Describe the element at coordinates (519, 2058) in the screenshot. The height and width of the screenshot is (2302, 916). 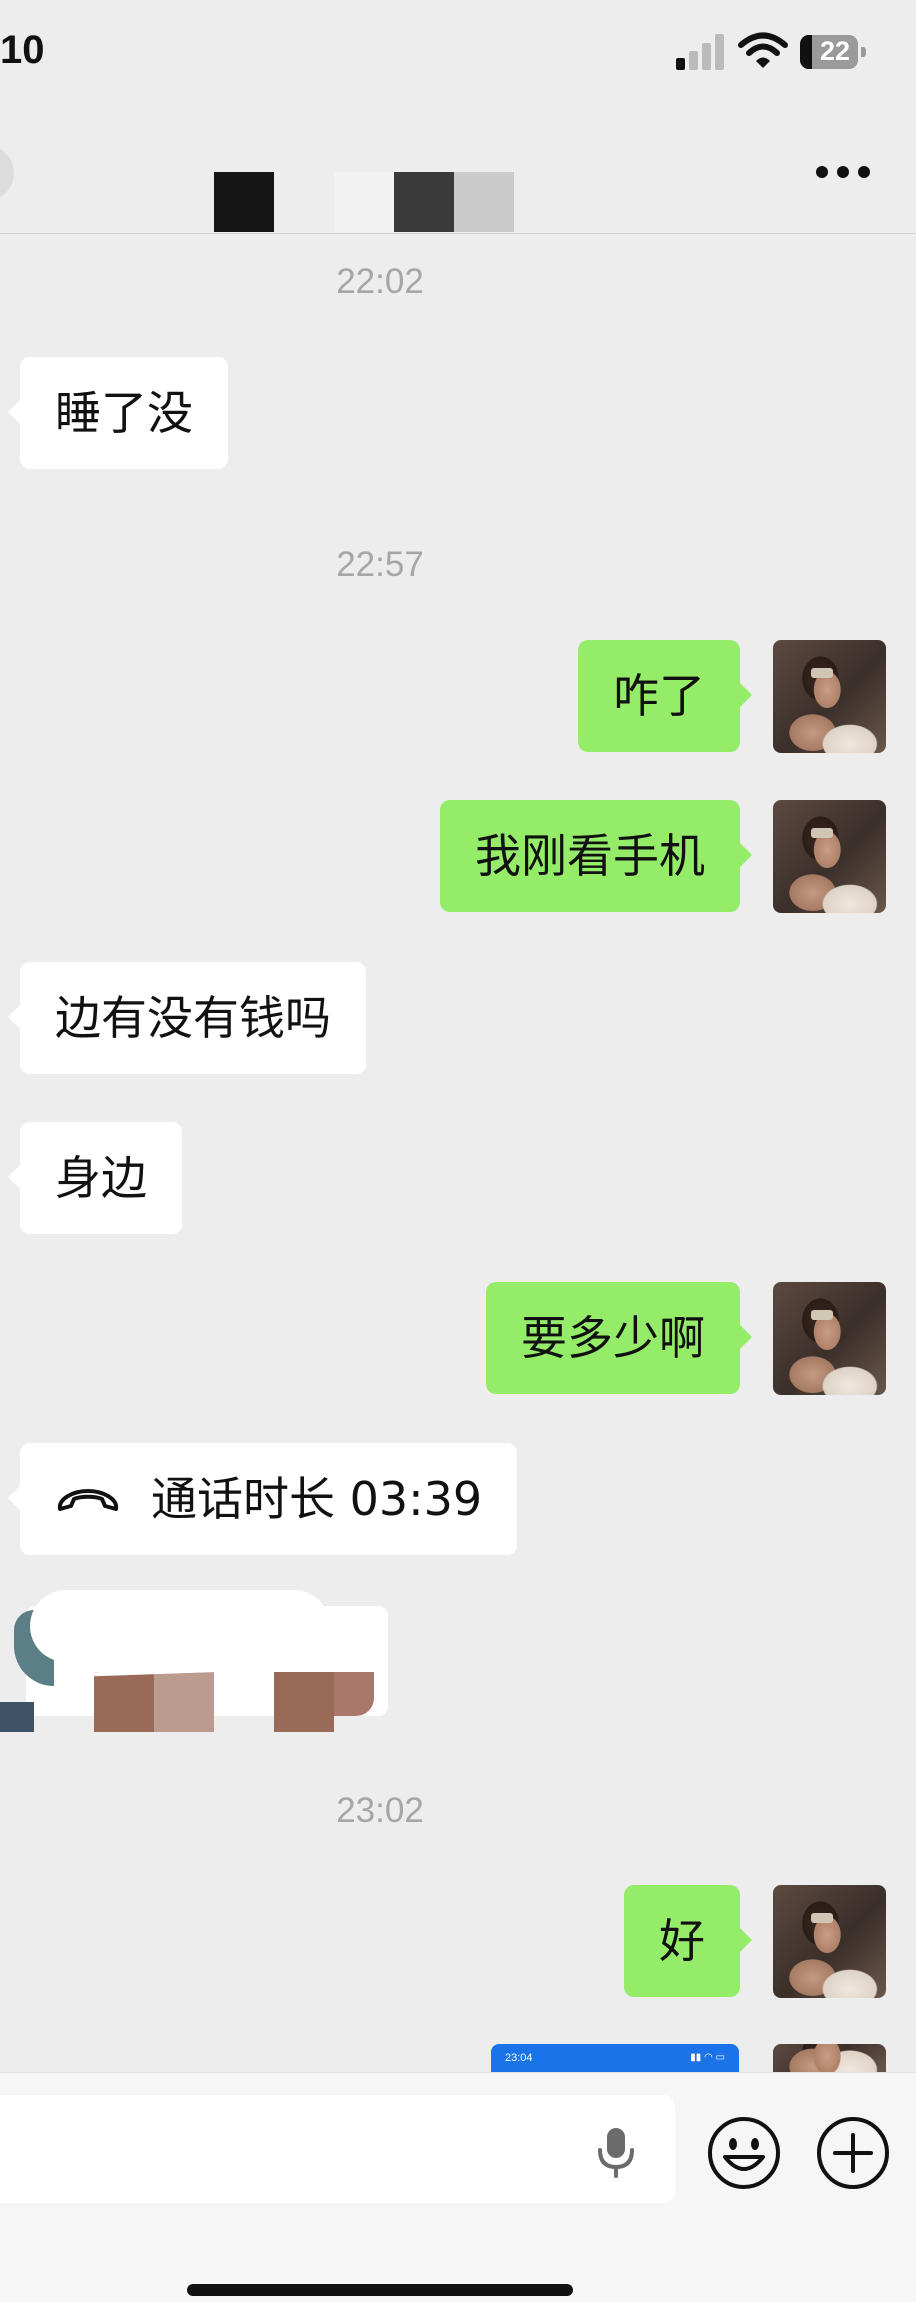
I see `screenshot-time: 23:04` at that location.